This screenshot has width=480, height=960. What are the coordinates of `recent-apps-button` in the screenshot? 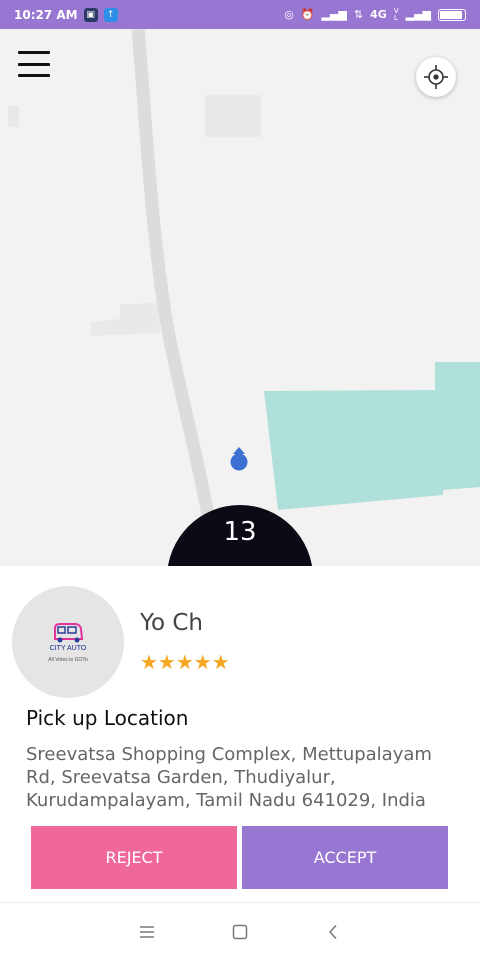 It's located at (147, 932).